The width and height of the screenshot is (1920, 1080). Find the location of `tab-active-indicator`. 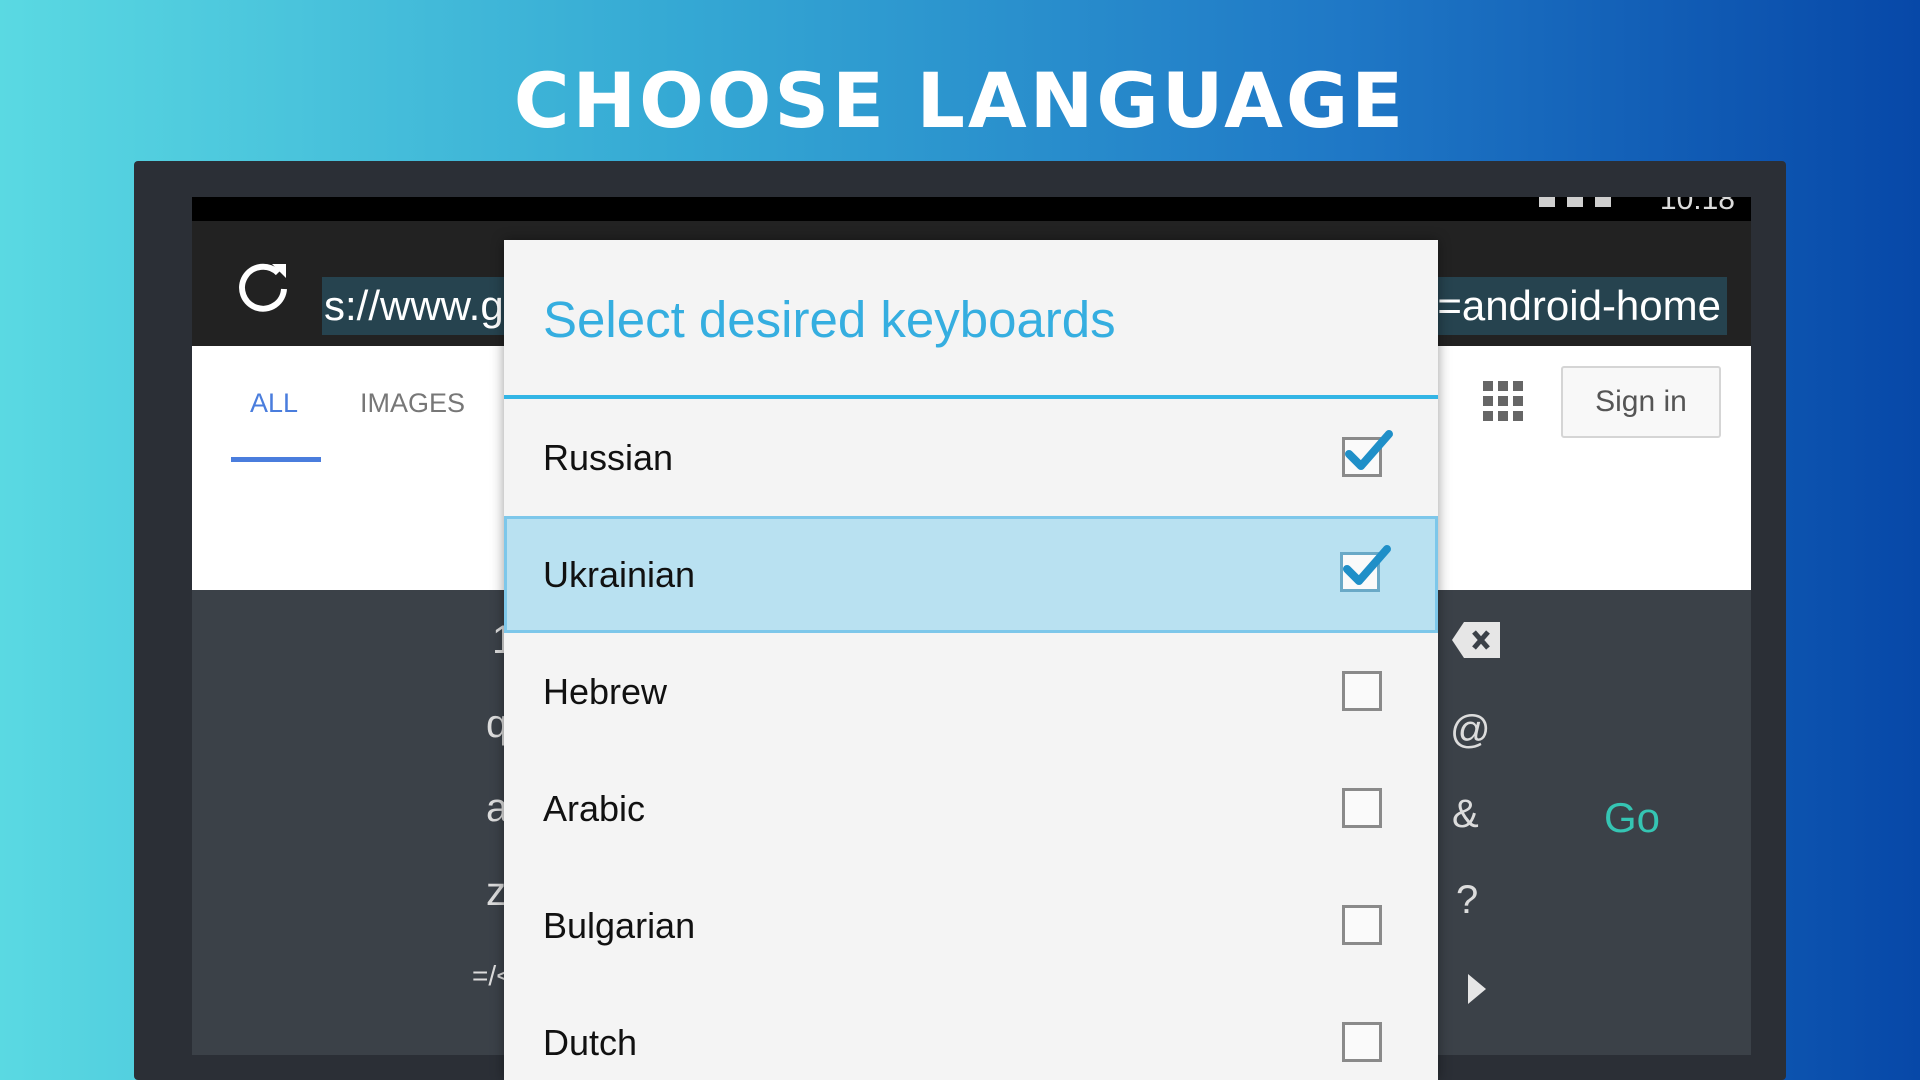

tab-active-indicator is located at coordinates (276, 459).